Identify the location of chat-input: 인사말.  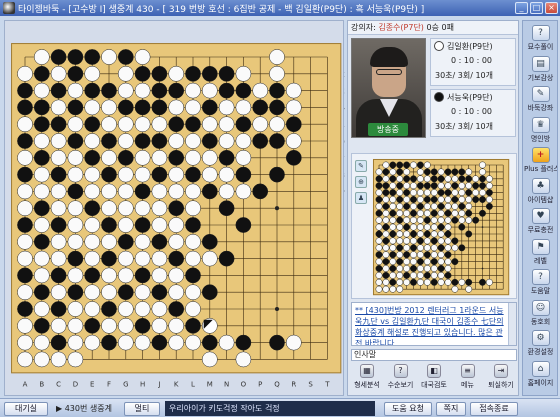
(434, 355).